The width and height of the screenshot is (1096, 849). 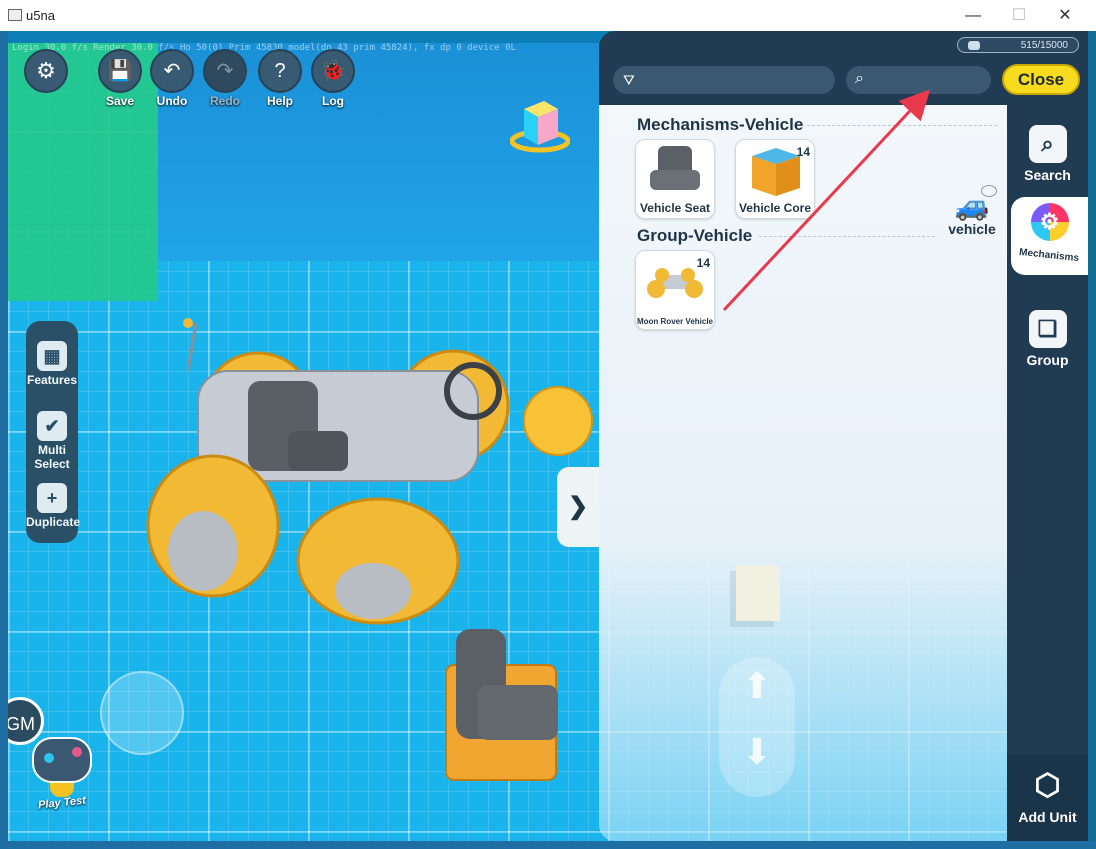 What do you see at coordinates (52, 380) in the screenshot?
I see `features-label: Features` at bounding box center [52, 380].